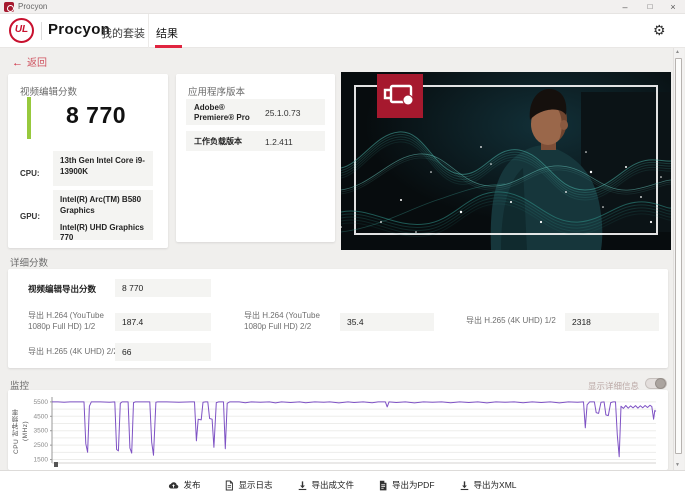 This screenshot has height=499, width=685. Describe the element at coordinates (101, 205) in the screenshot. I see `gpu-value-1: Intel(R) Arc(TM) B580 Graphics` at that location.